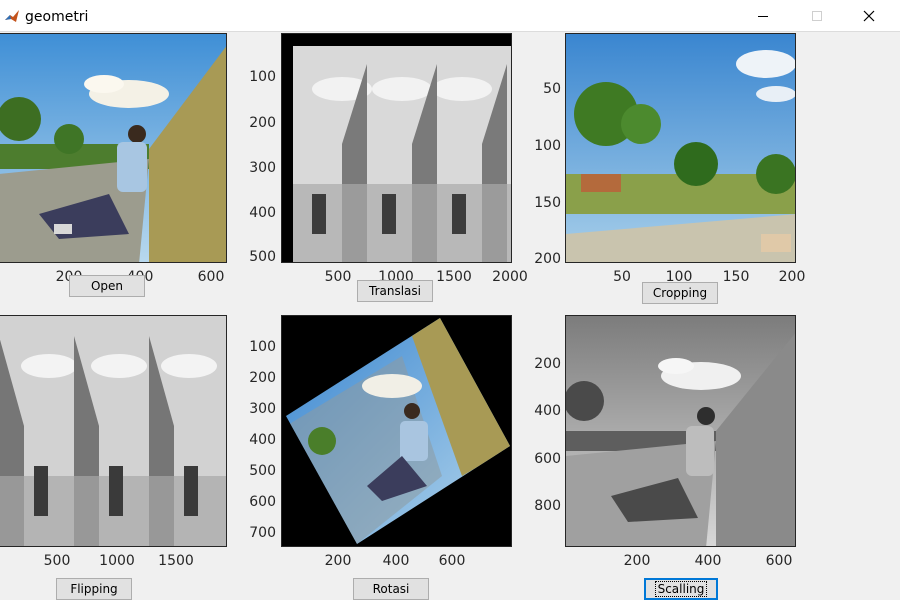  I want to click on matlab-icon, so click(12, 16).